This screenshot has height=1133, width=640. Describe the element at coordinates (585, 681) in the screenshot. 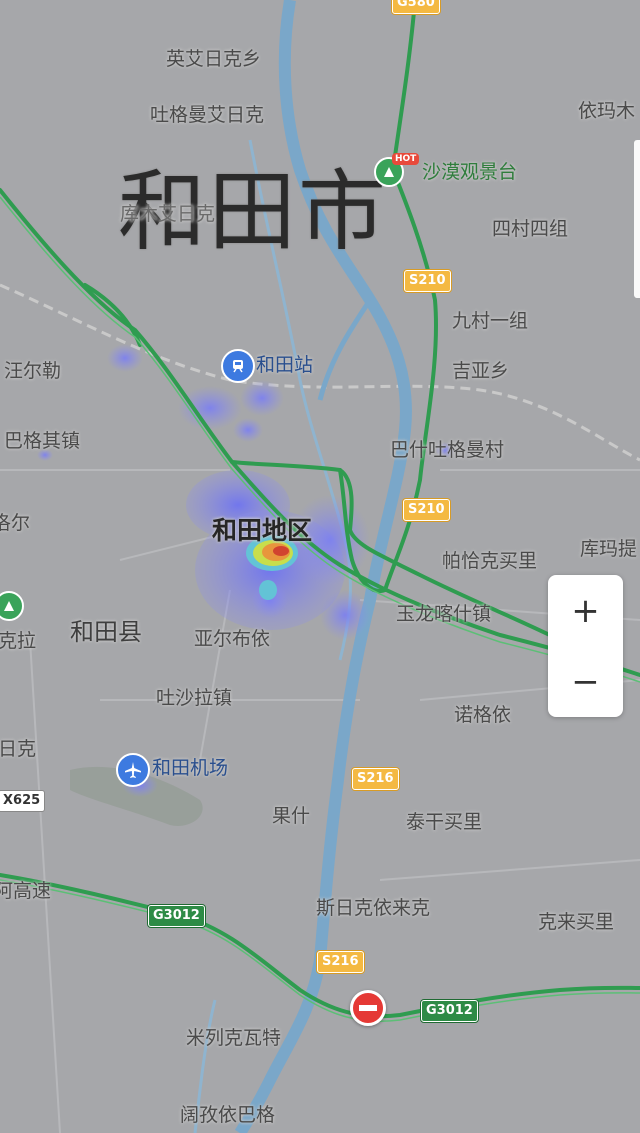

I see `zoom-out-button: −` at that location.